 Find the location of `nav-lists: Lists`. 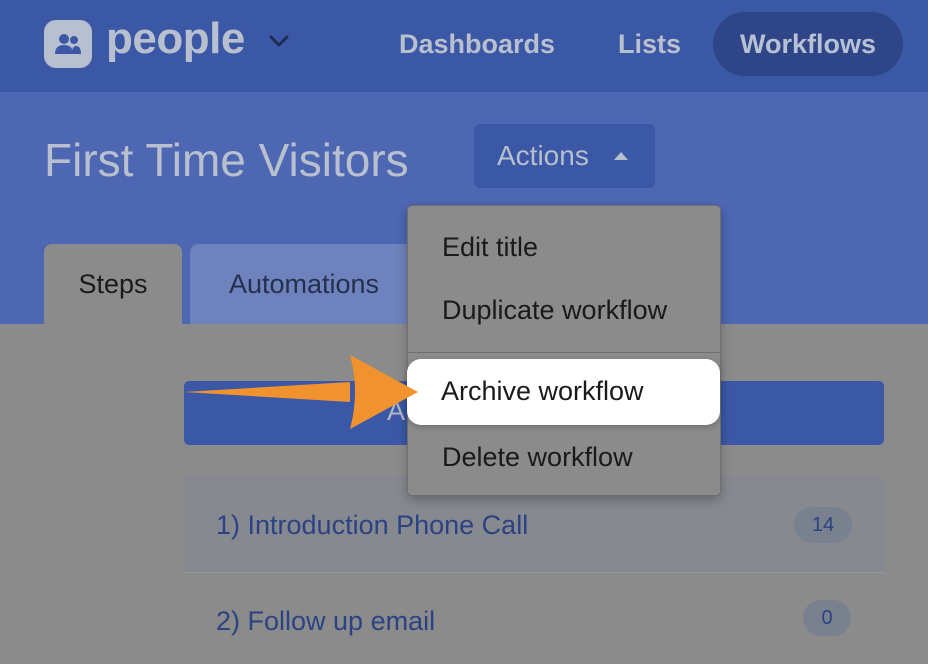

nav-lists: Lists is located at coordinates (649, 44).